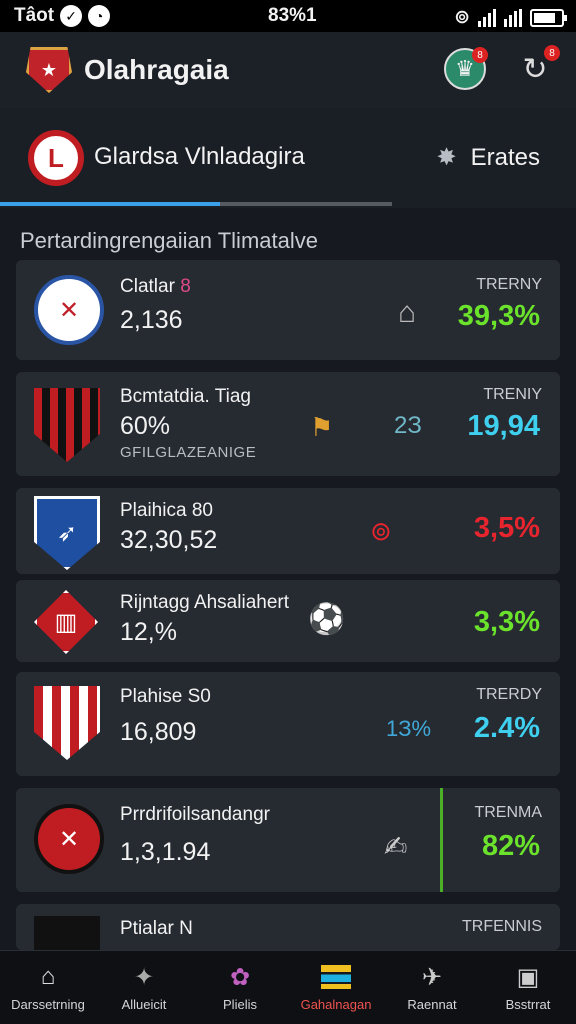  Describe the element at coordinates (66, 622) in the screenshot. I see `team-crest: ▥` at that location.